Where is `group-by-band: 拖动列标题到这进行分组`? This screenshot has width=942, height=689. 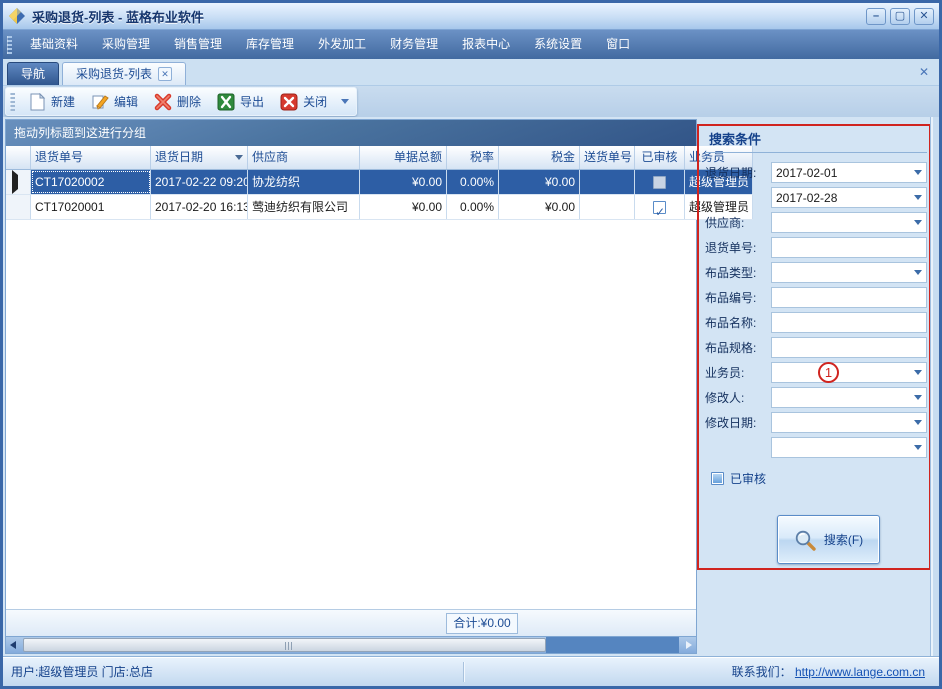
group-by-band: 拖动列标题到这进行分组 is located at coordinates (351, 133).